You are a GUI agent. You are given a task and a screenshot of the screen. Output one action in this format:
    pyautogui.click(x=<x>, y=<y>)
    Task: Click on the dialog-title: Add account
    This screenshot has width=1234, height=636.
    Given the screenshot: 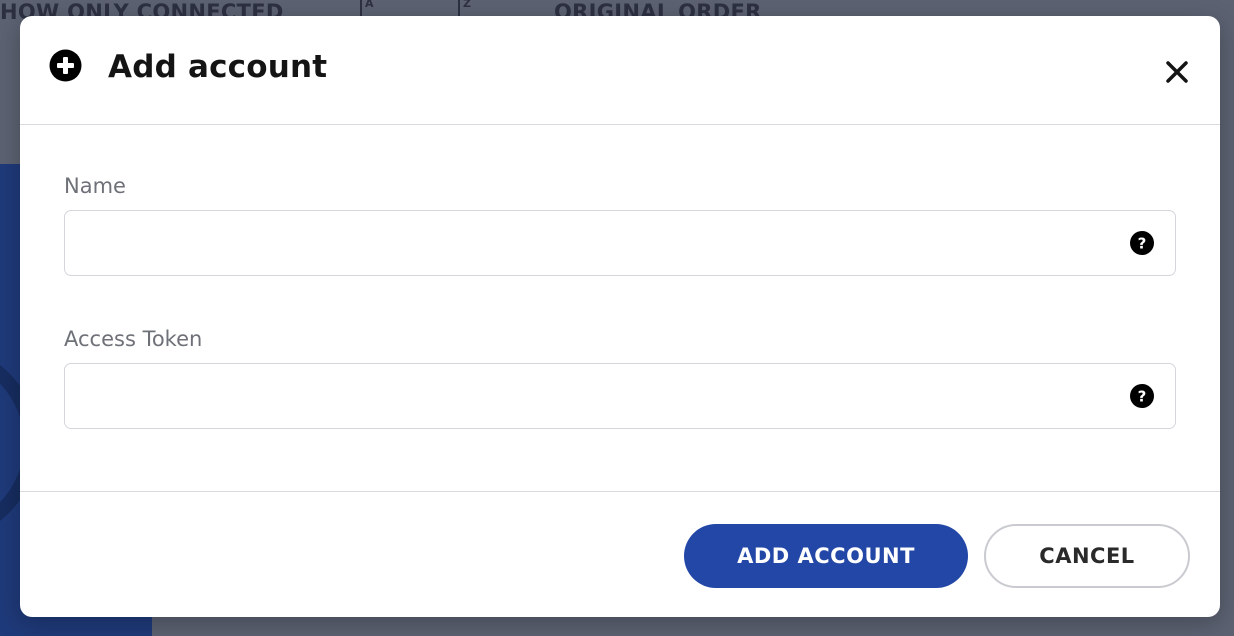 What is the action you would take?
    pyautogui.click(x=218, y=67)
    